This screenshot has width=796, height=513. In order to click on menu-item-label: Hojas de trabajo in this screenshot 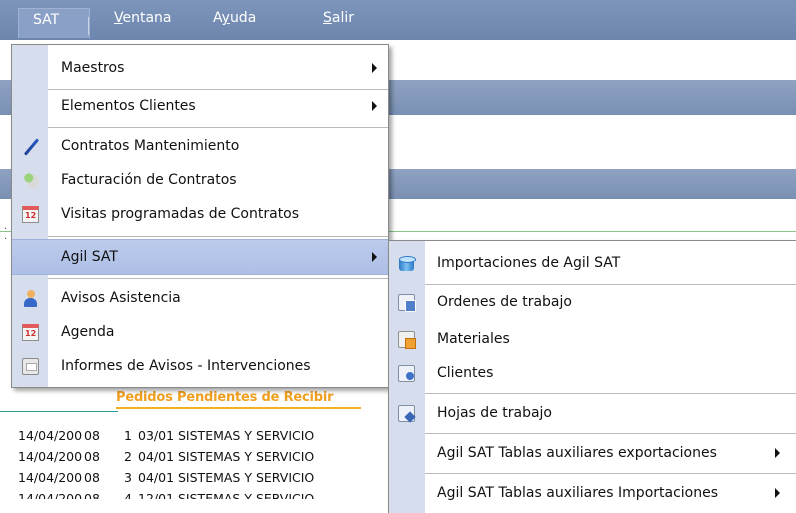, I will do `click(495, 413)`.